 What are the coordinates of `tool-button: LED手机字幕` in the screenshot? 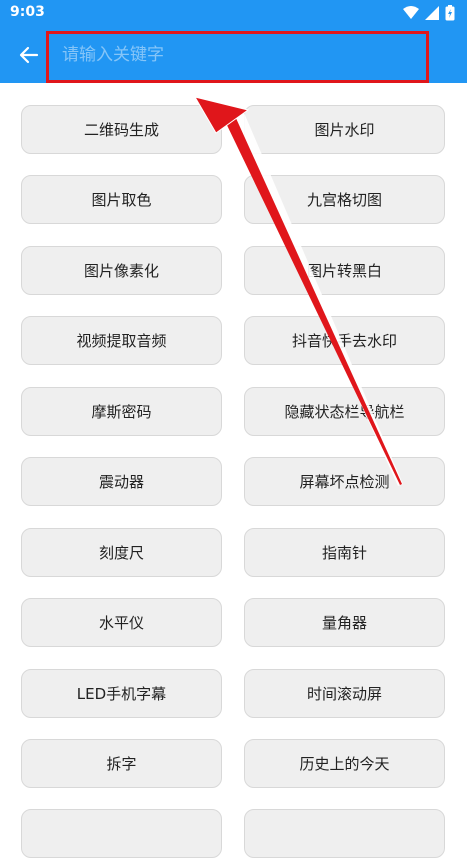 It's located at (121, 693).